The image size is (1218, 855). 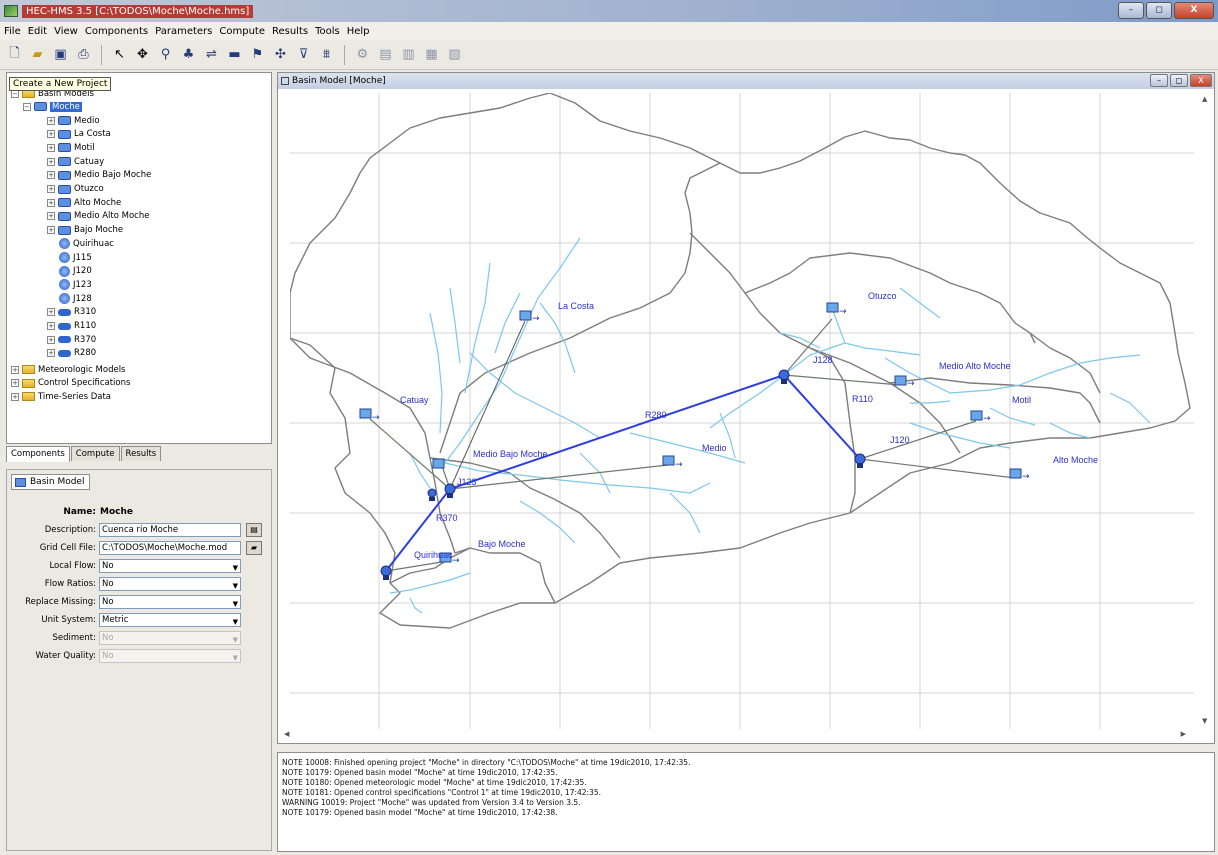 I want to click on tree-folder-meteorologic-models: + Meteorologic Models, so click(x=68, y=369).